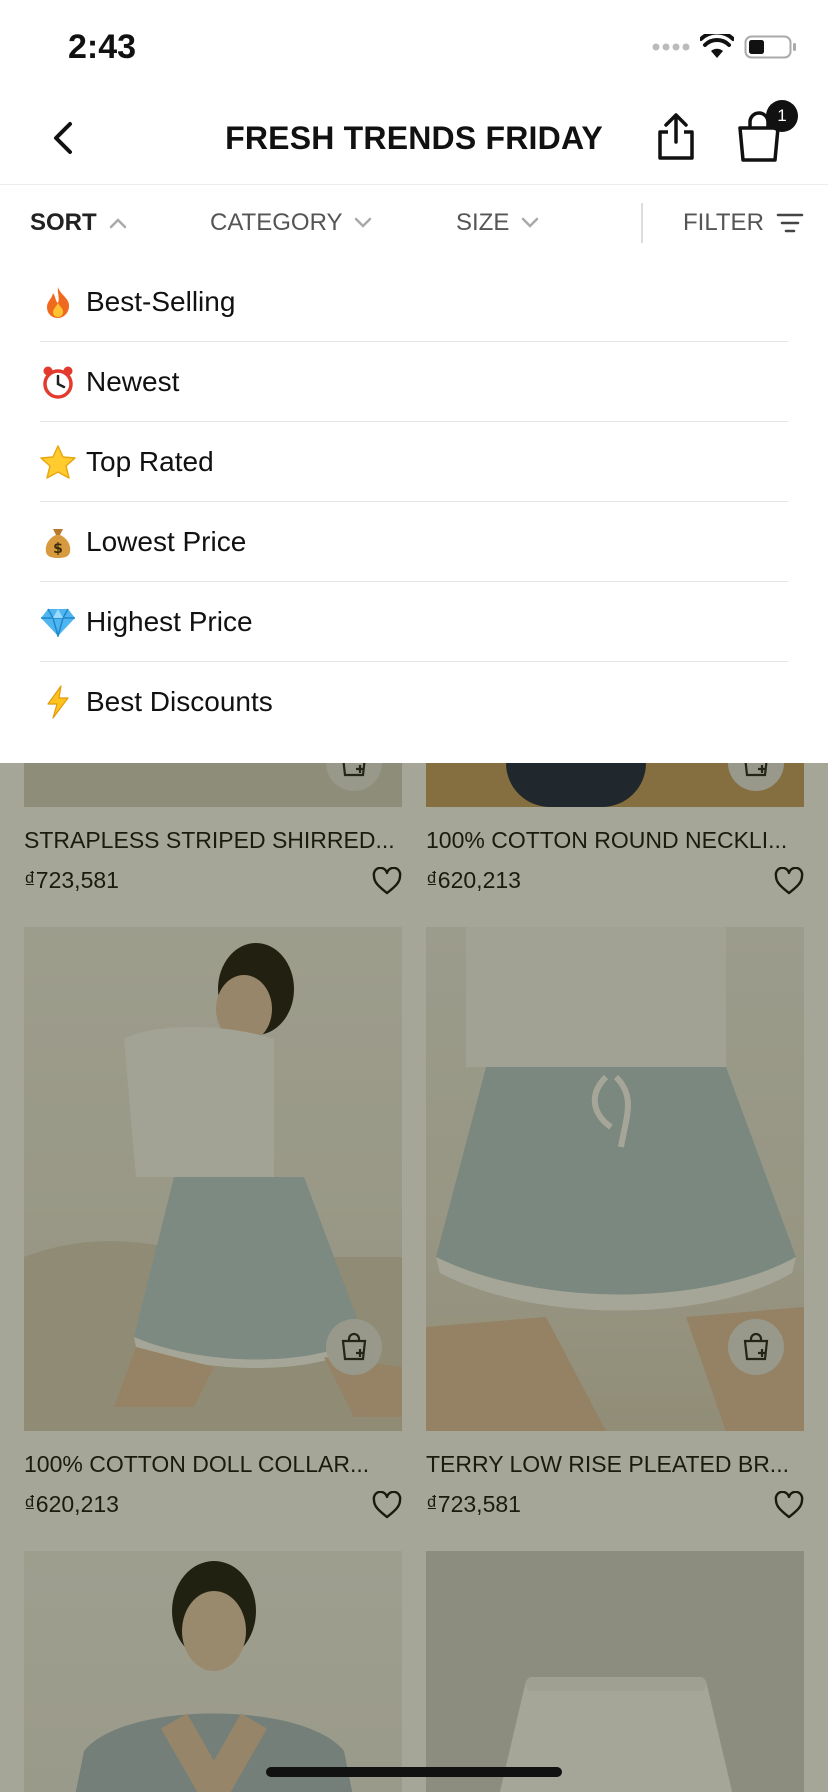 The image size is (828, 1792). I want to click on sort-option-lowest-price: $ Lowest Price, so click(414, 542).